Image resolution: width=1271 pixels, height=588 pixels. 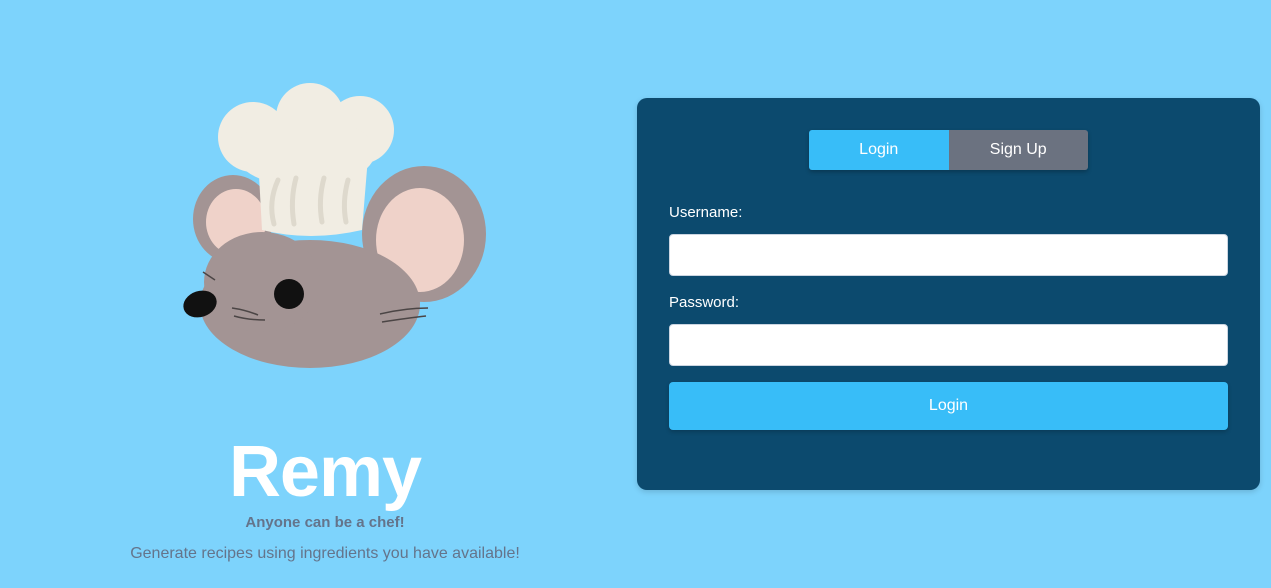 I want to click on chef-mouse-icon, so click(x=334, y=225).